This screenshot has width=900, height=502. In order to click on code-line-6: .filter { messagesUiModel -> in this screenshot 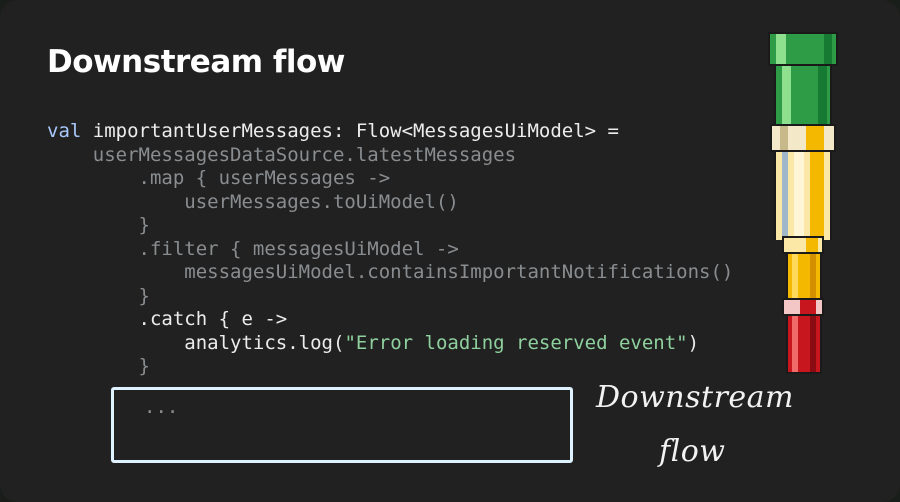, I will do `click(390, 250)`.